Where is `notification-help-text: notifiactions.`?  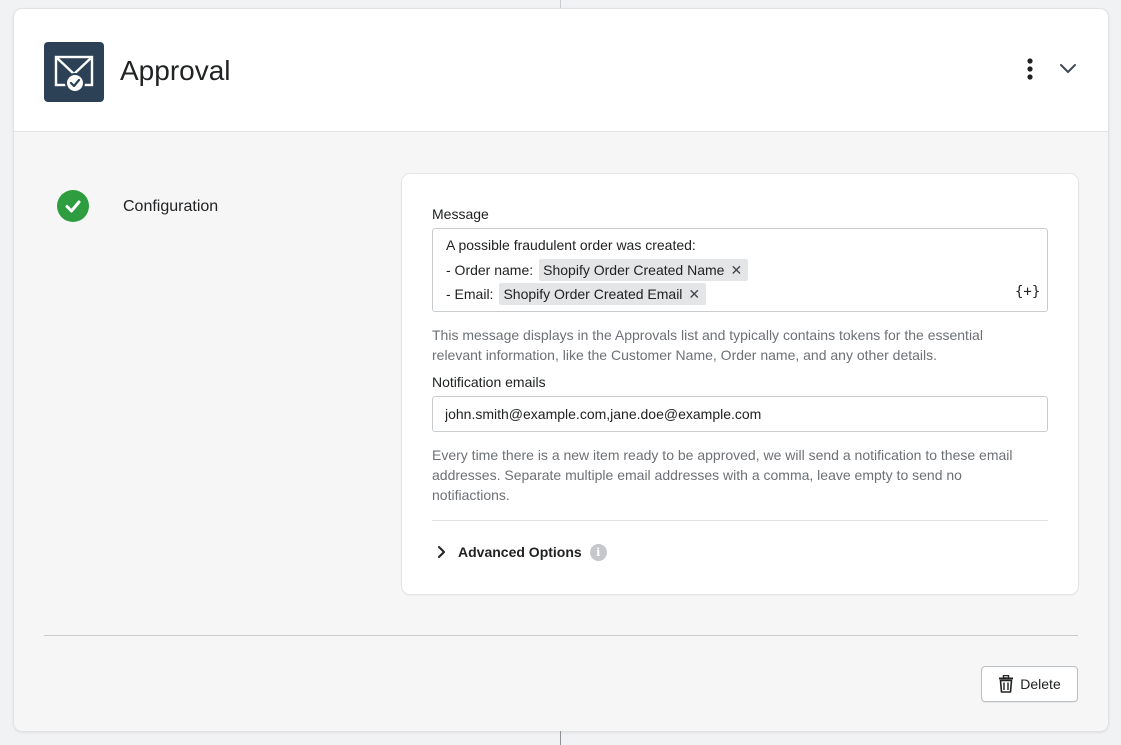 notification-help-text: notifiactions. is located at coordinates (471, 495).